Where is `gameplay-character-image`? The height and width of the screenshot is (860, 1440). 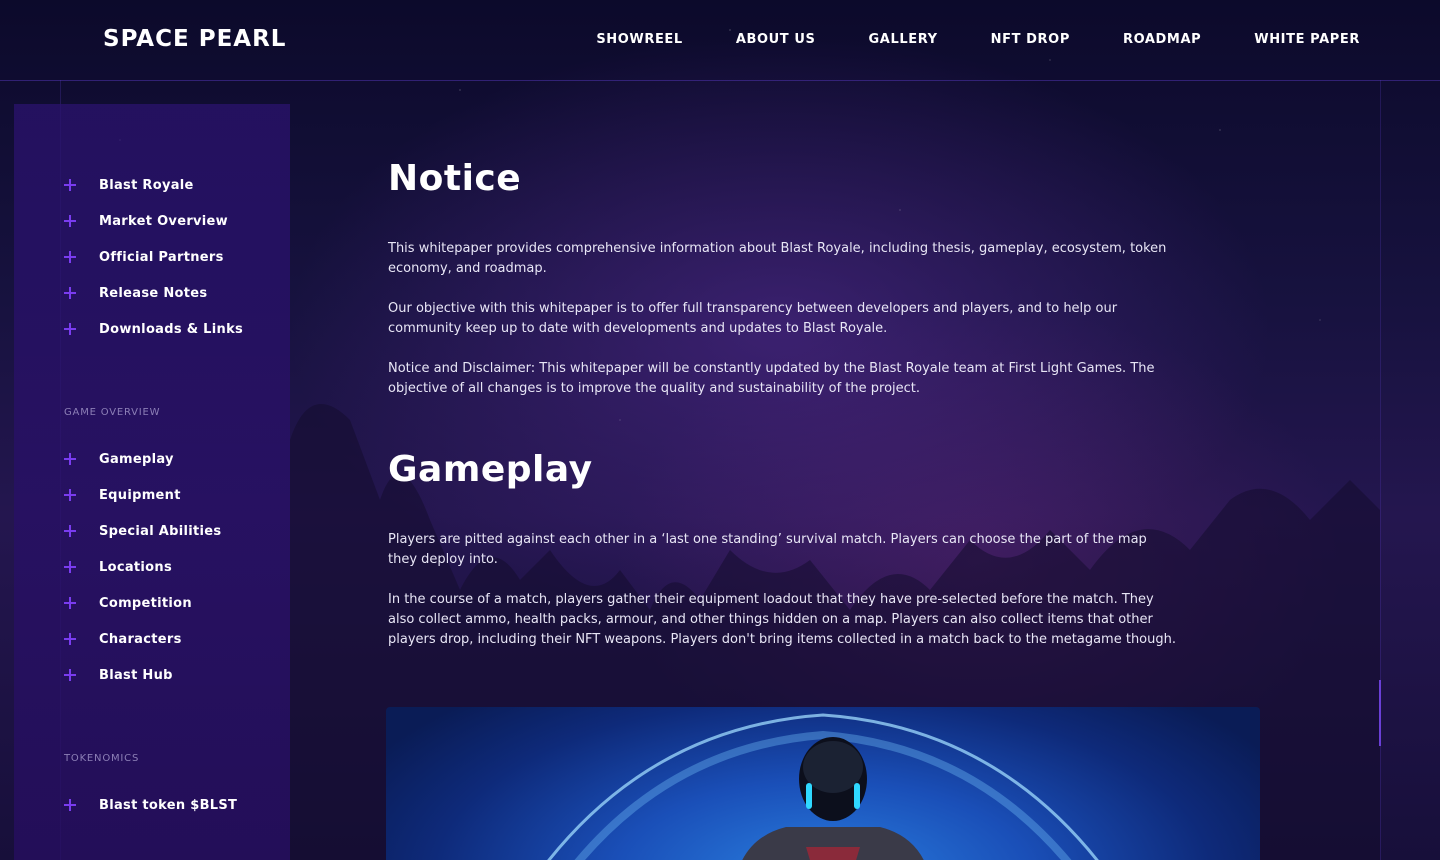
gameplay-character-image is located at coordinates (823, 783).